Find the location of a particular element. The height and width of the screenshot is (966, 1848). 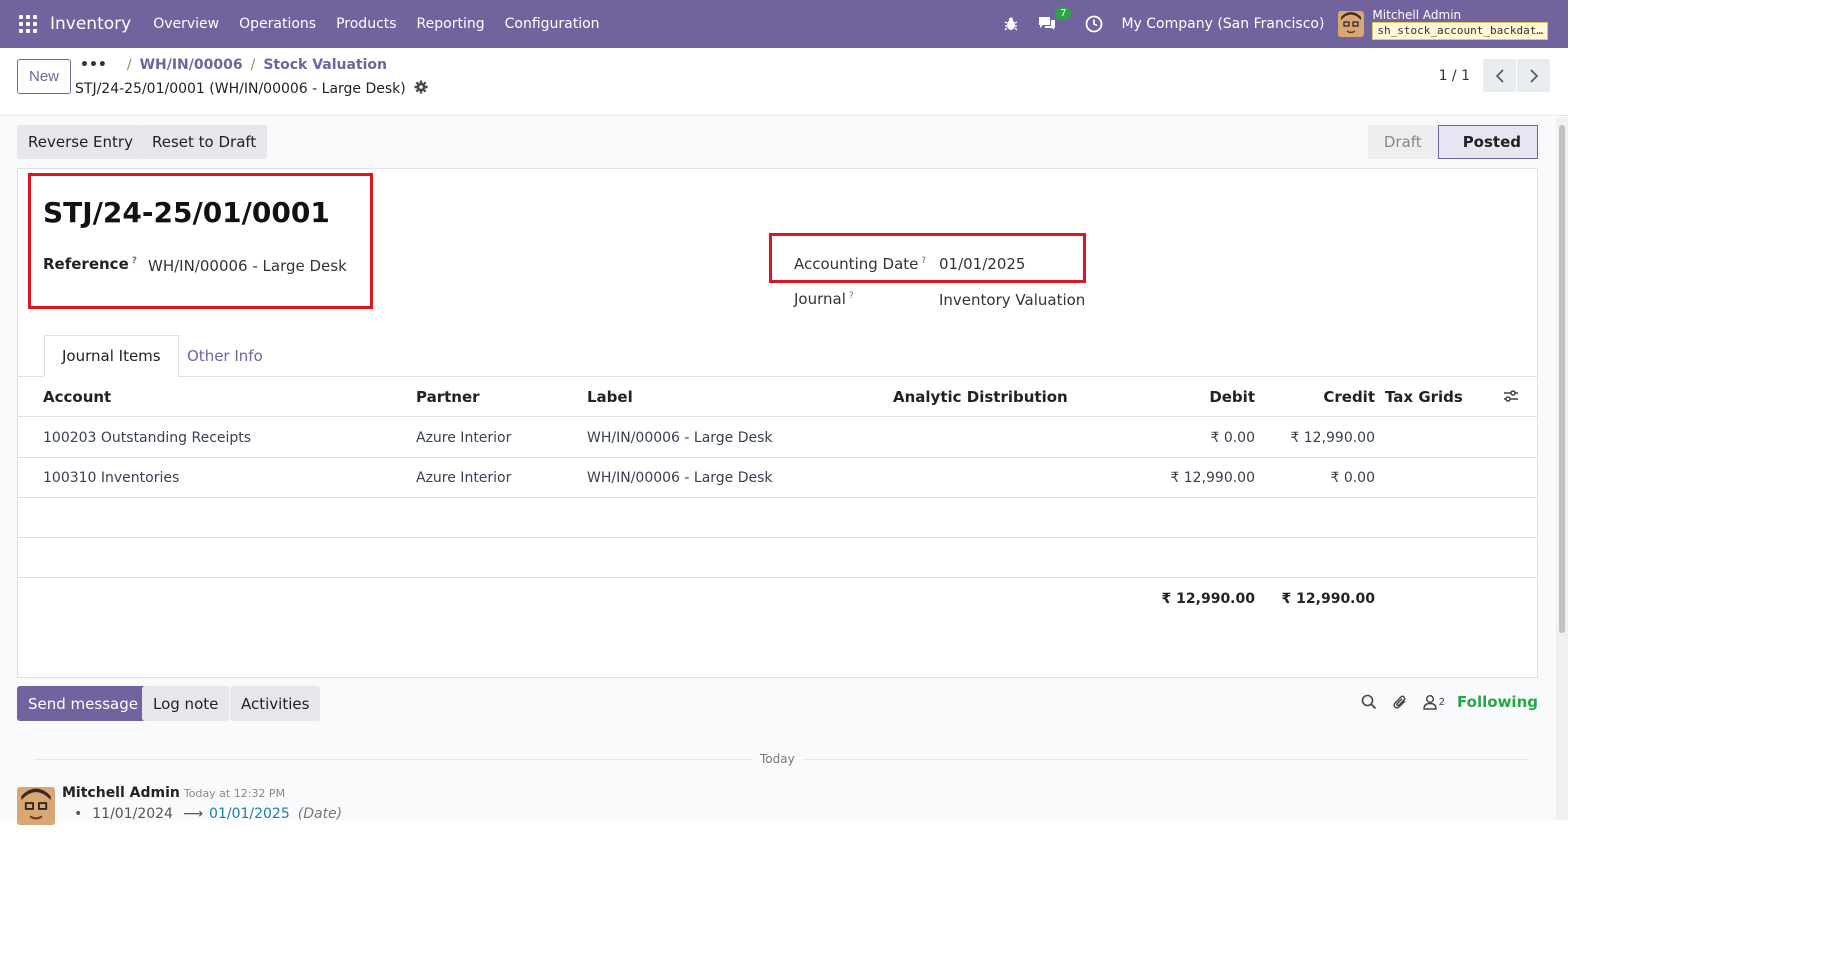

message-author-name: Mitchell Admin is located at coordinates (121, 793).